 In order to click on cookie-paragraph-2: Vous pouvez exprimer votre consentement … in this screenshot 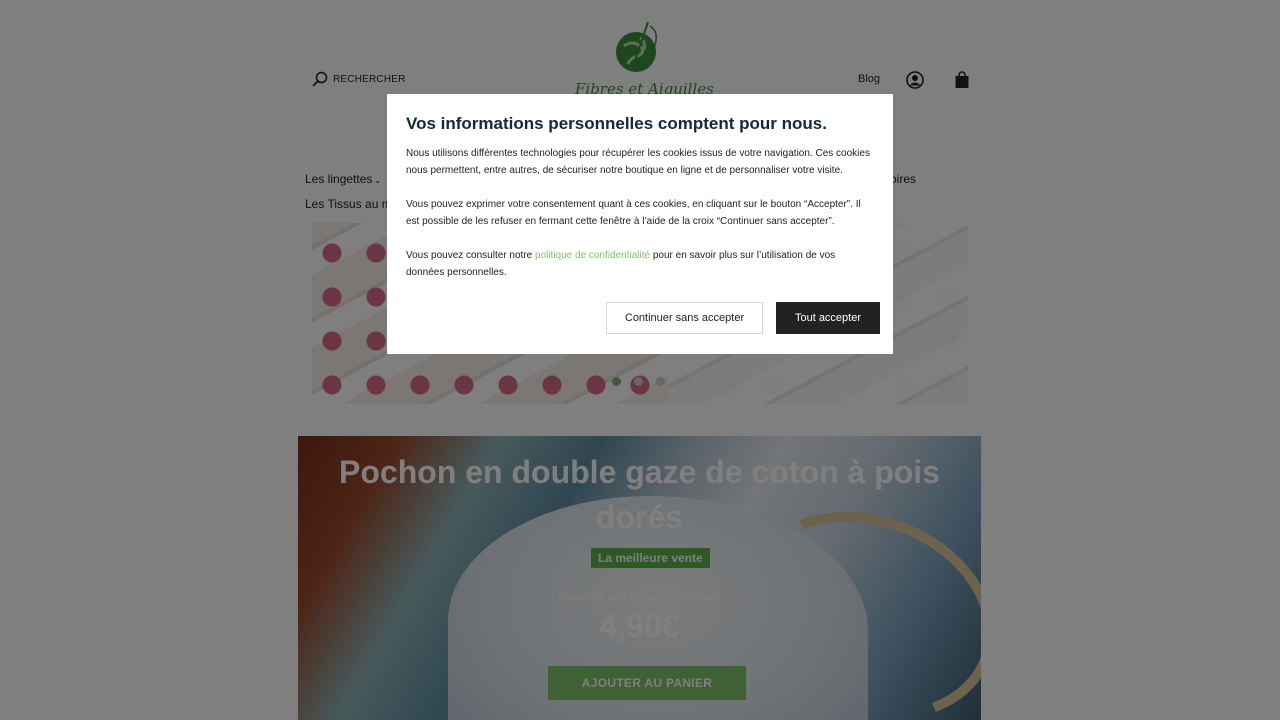, I will do `click(633, 213)`.